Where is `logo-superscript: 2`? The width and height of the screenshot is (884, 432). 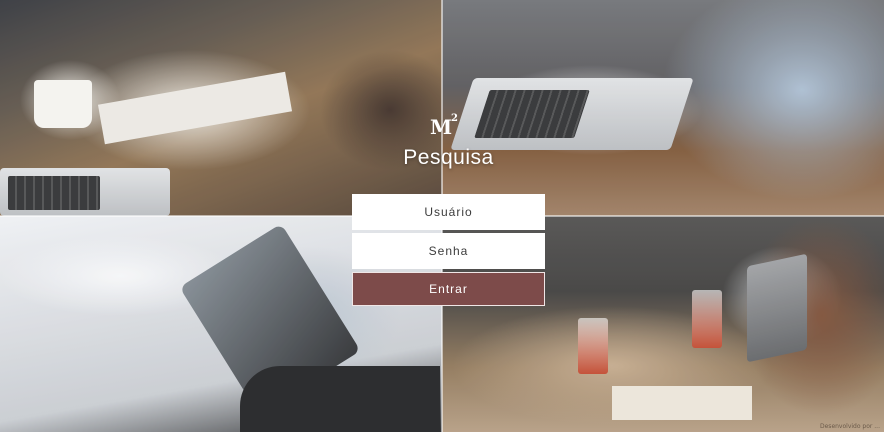 logo-superscript: 2 is located at coordinates (454, 118).